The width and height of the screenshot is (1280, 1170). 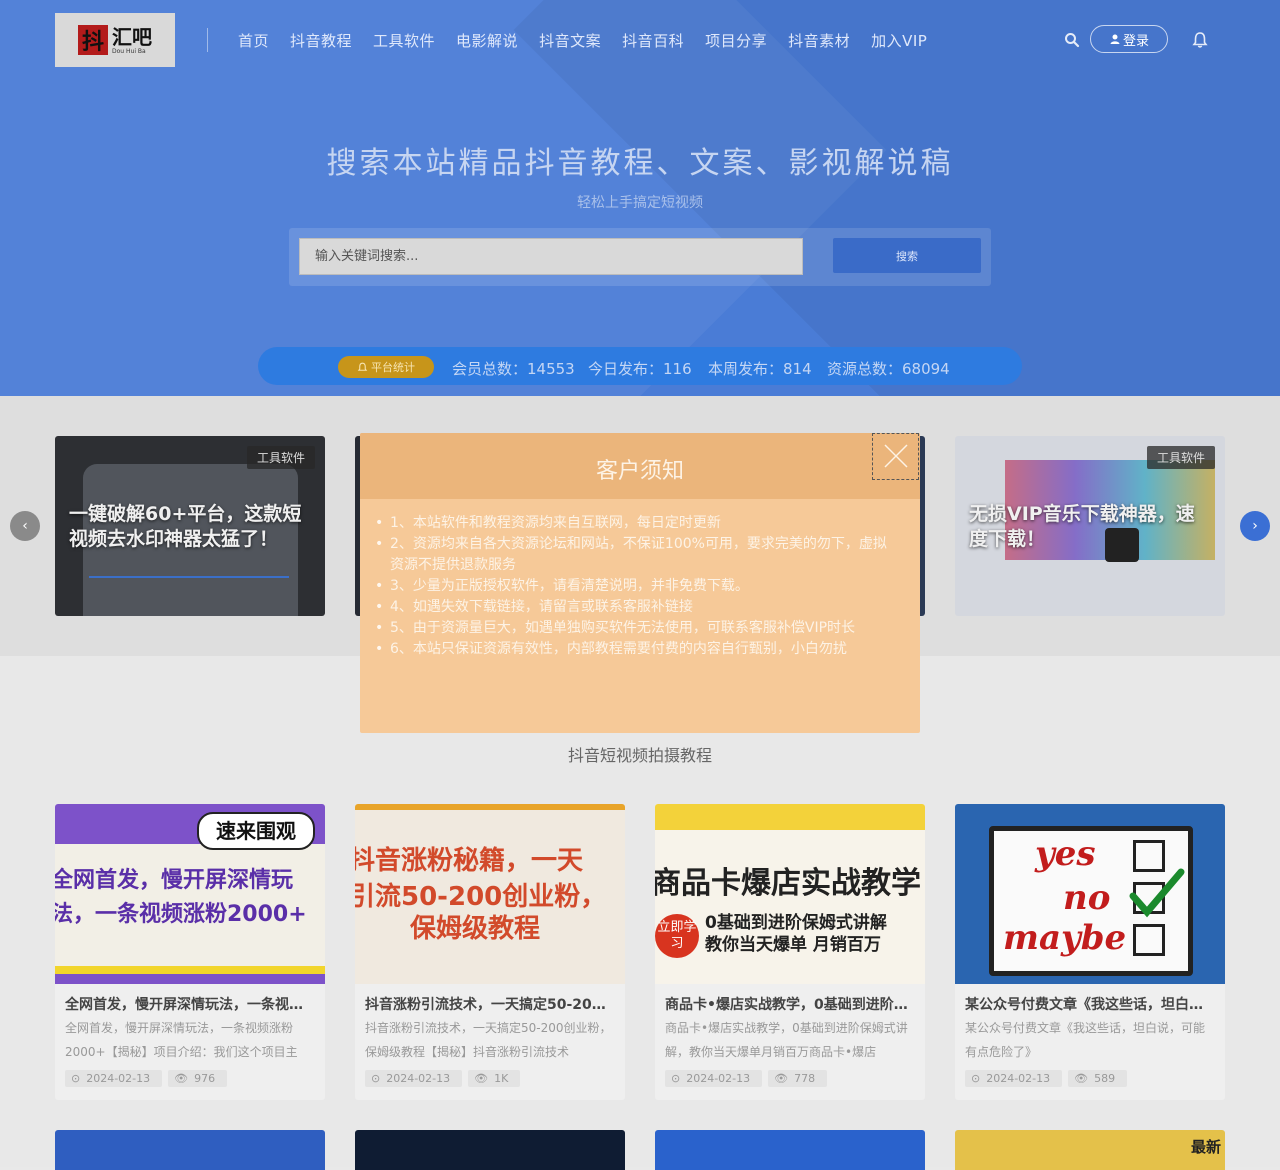 I want to click on carousel-card: 工具软件 一键破解60+平台，这款短视频去水印神器太猛了！, so click(x=190, y=526).